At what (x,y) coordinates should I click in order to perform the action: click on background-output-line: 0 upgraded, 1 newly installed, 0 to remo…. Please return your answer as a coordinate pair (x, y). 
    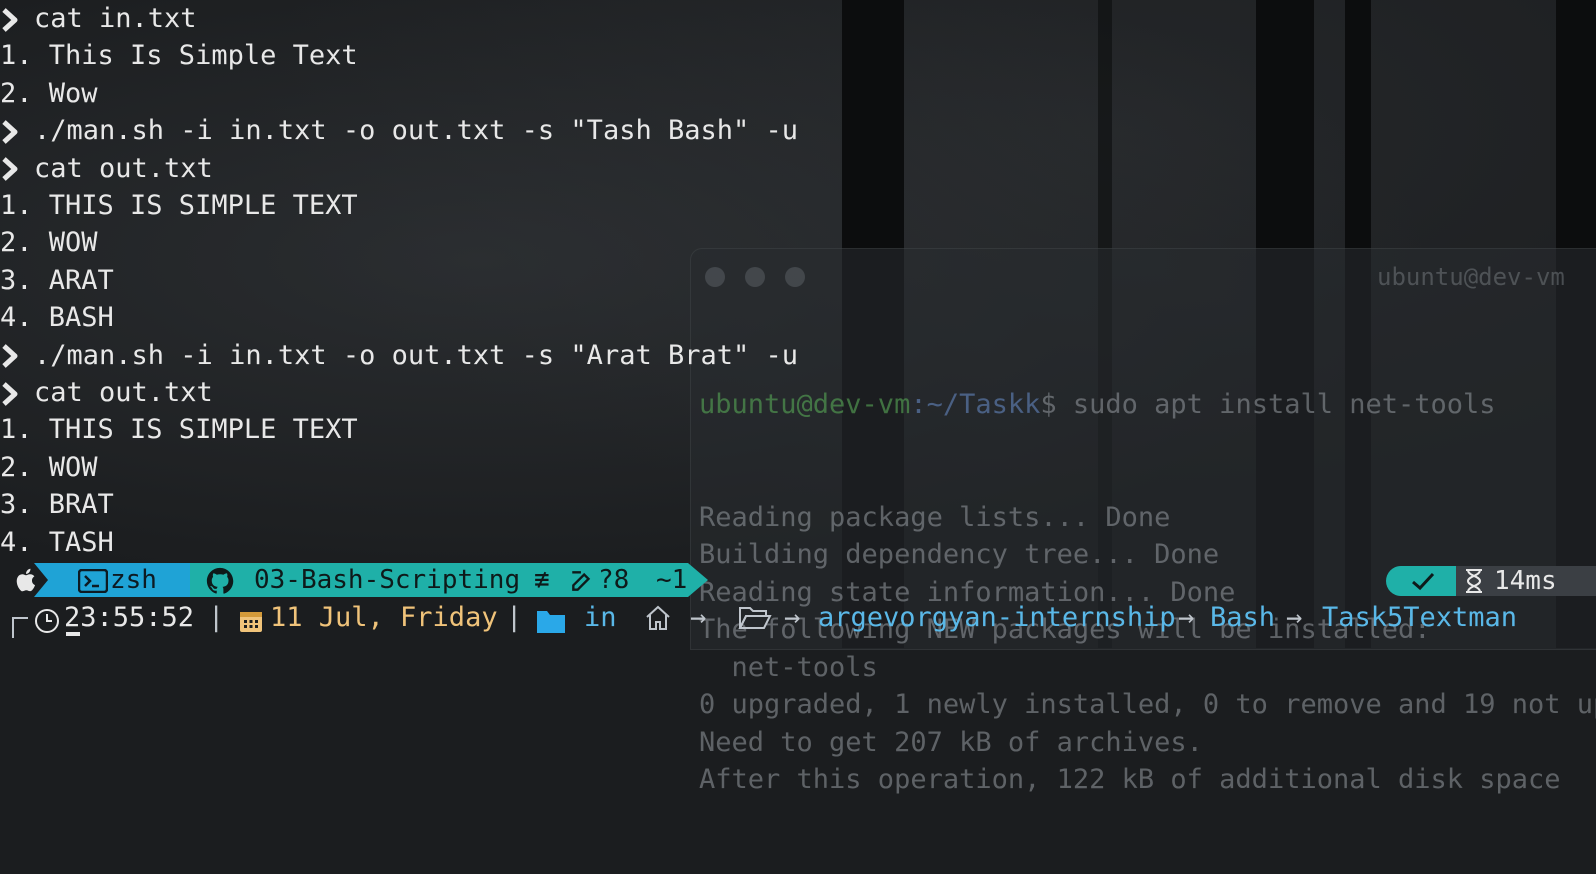
    Looking at the image, I should click on (1147, 704).